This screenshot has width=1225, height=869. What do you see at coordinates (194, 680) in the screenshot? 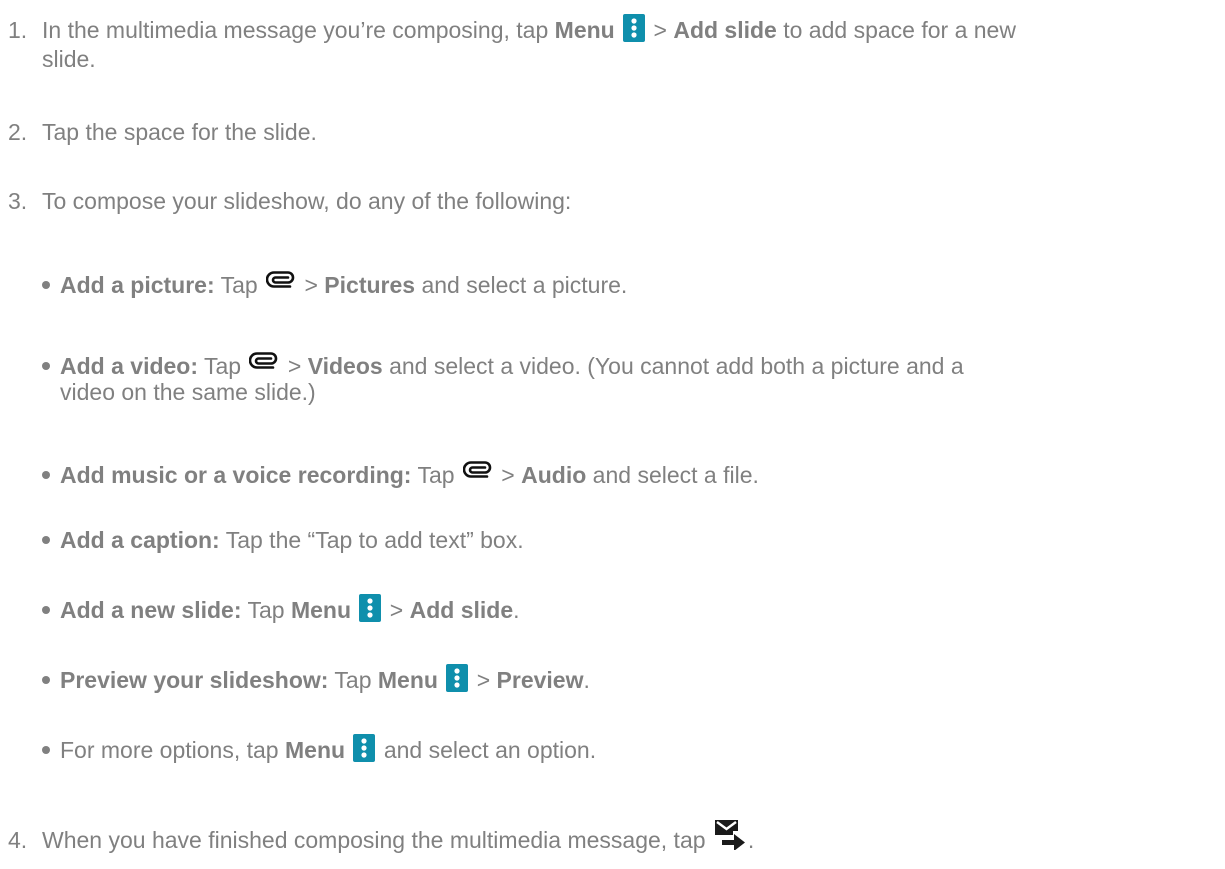
I see `bullet-label: Preview your slideshow:` at bounding box center [194, 680].